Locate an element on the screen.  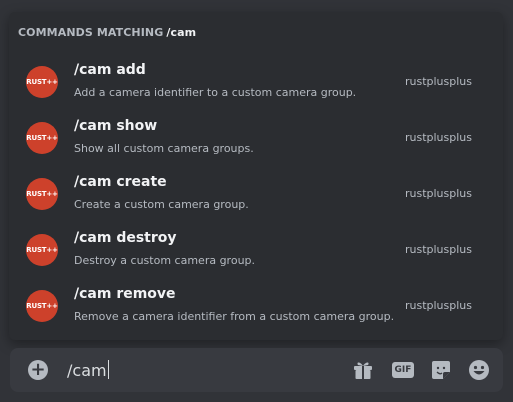
command-description: Destroy a custom camera group. is located at coordinates (165, 260).